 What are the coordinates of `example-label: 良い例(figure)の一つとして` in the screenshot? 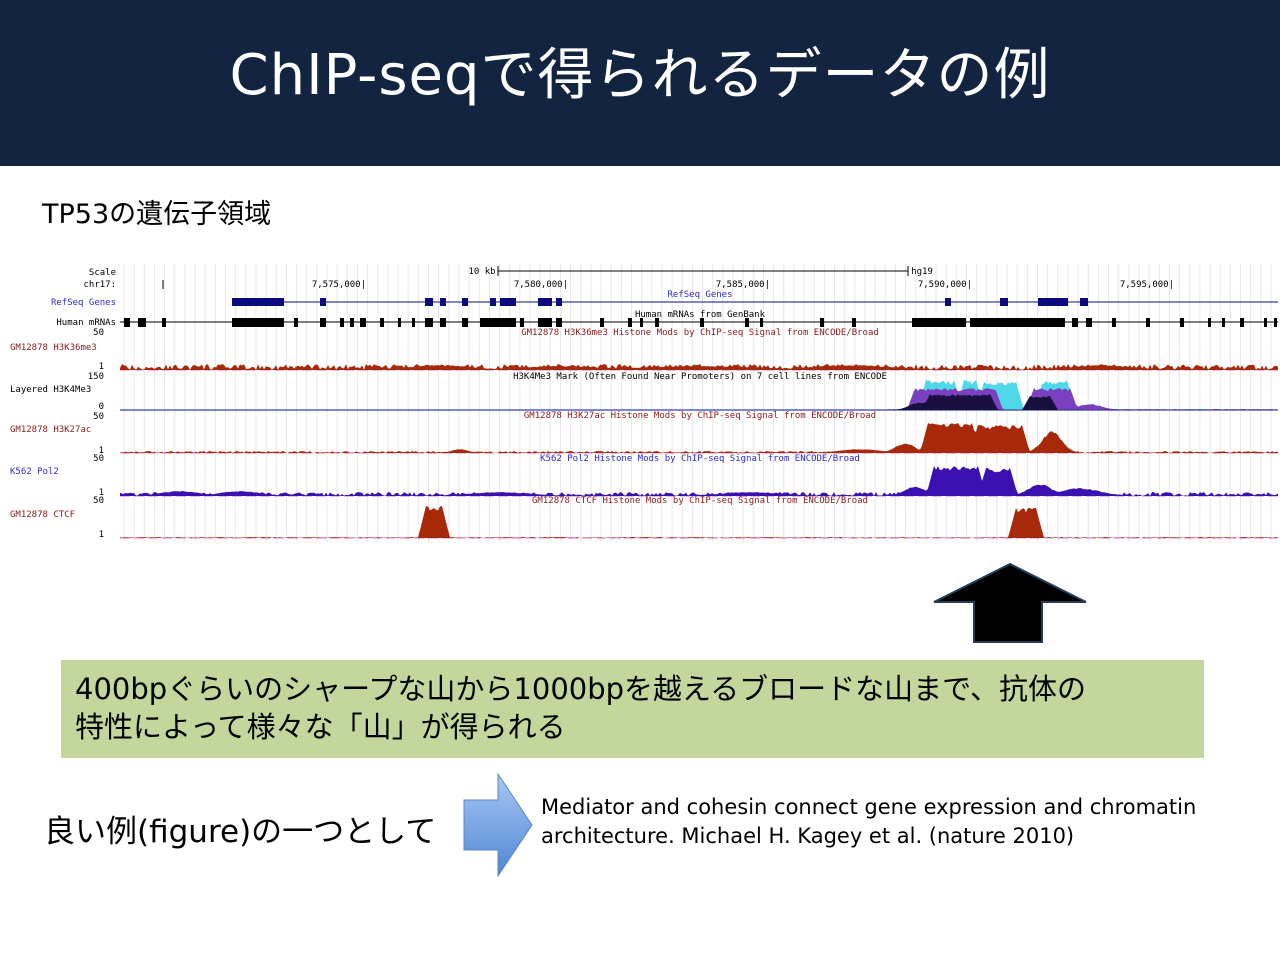 It's located at (240, 832).